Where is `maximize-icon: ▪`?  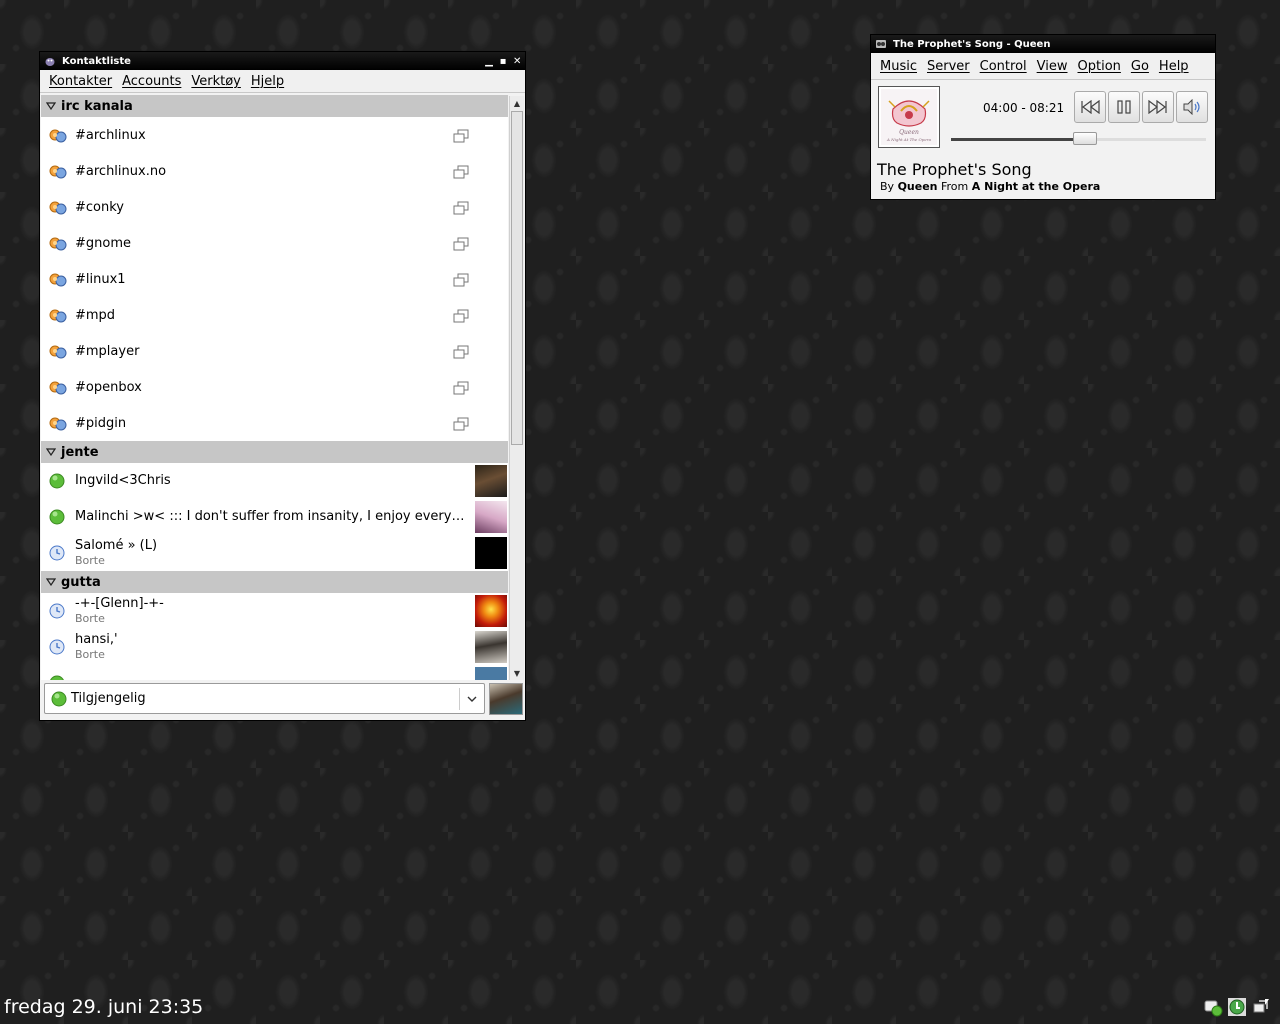
maximize-icon: ▪ is located at coordinates (503, 61).